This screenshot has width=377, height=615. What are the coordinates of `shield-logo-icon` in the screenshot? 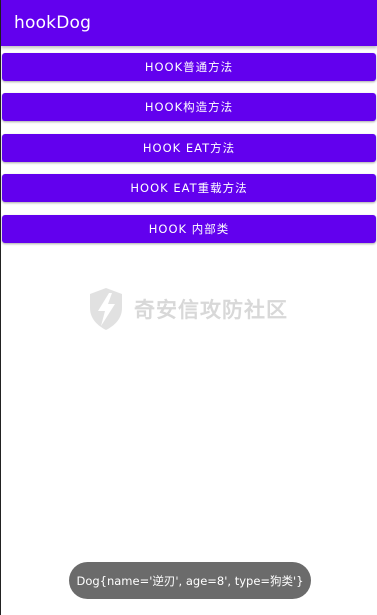 It's located at (106, 309).